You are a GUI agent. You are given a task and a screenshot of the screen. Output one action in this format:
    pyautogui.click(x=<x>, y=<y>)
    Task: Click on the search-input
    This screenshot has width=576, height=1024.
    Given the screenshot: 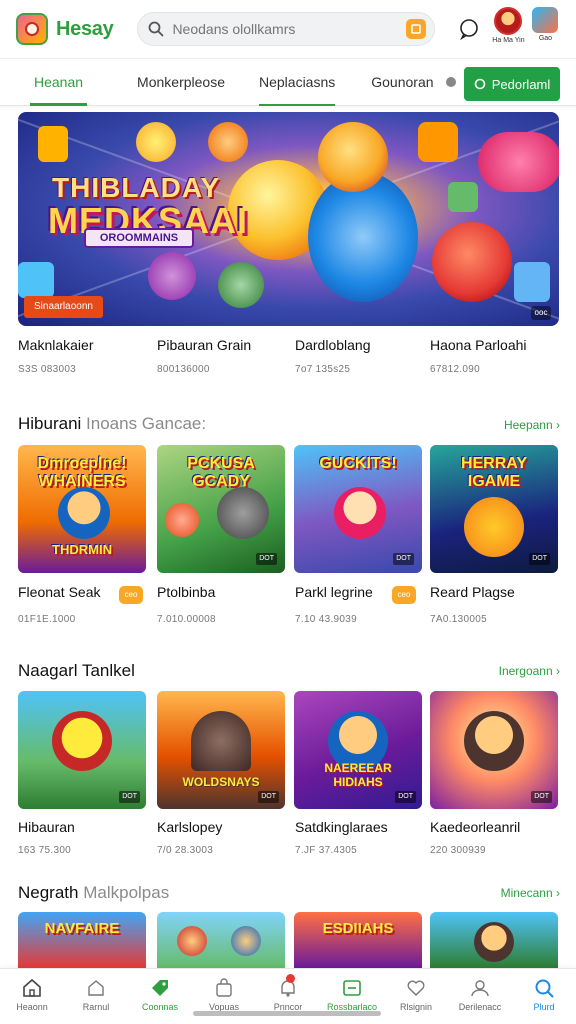 What is the action you would take?
    pyautogui.click(x=289, y=29)
    